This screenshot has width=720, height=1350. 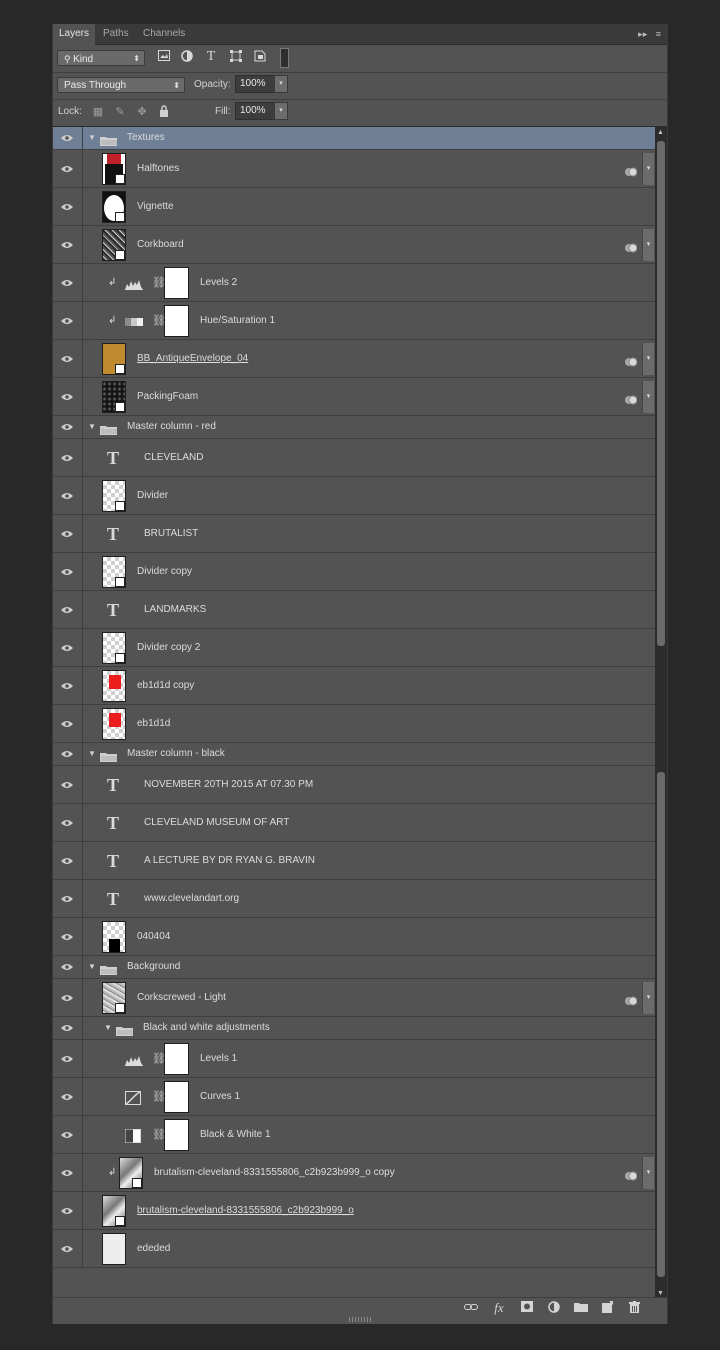 I want to click on collapse-panel-icon: ▸▸, so click(x=642, y=34).